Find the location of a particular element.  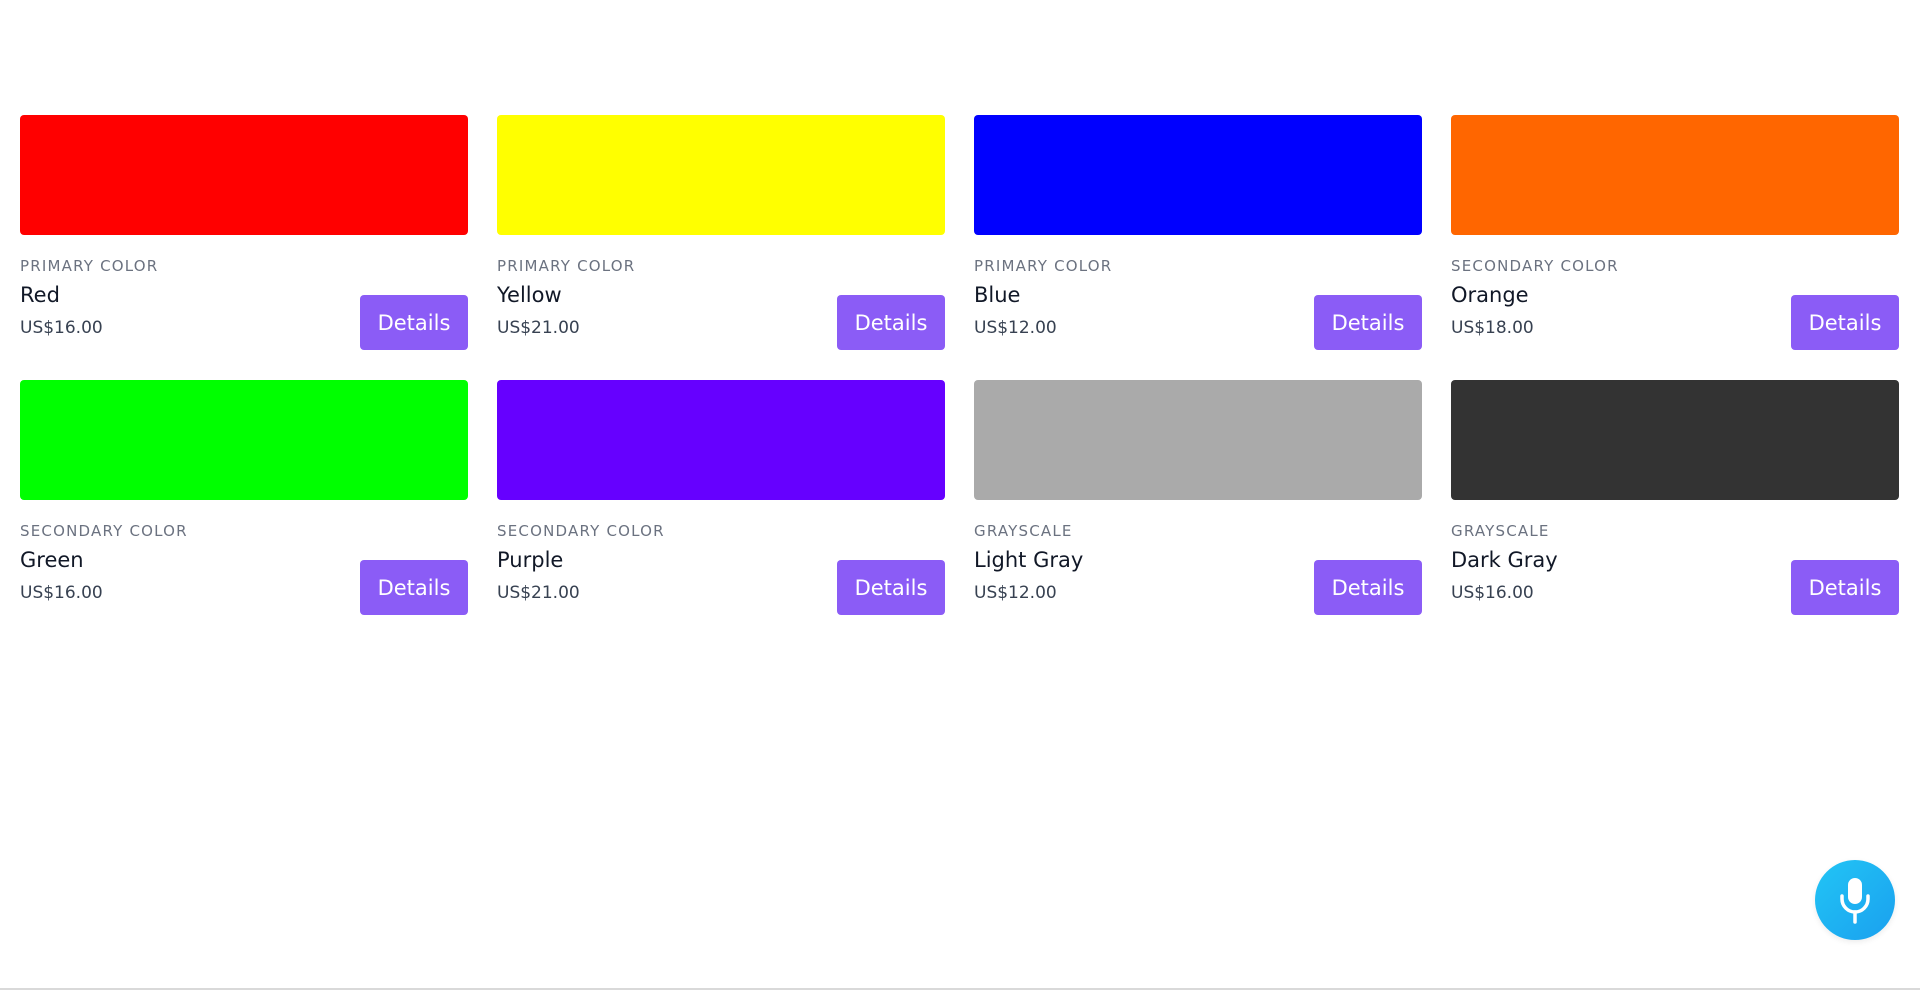

product-card: GRAYSCALE Light Gray US$12.00 Details is located at coordinates (1198, 498).